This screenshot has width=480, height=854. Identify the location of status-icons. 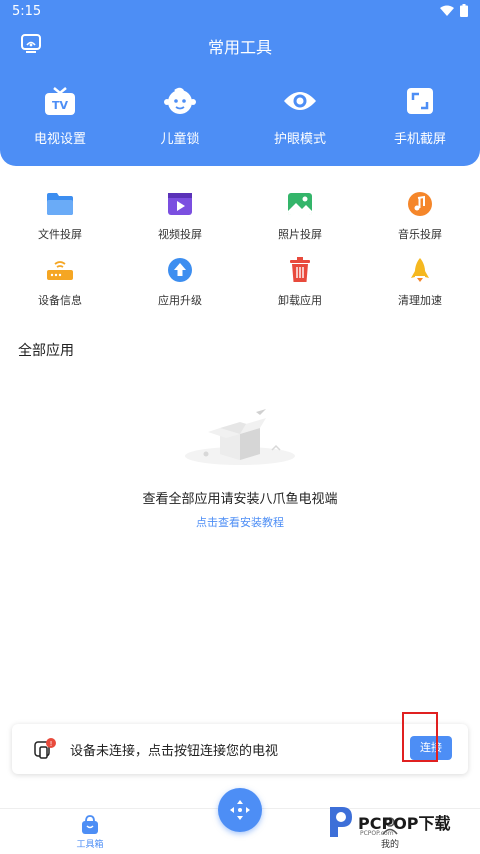
(454, 10).